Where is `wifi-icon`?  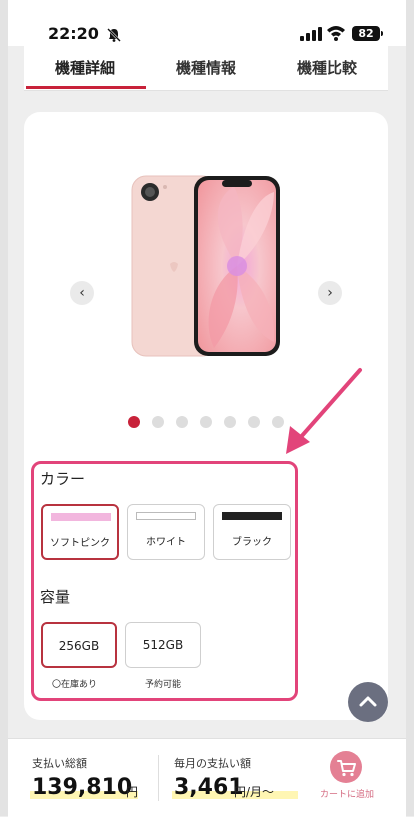
wifi-icon is located at coordinates (336, 33).